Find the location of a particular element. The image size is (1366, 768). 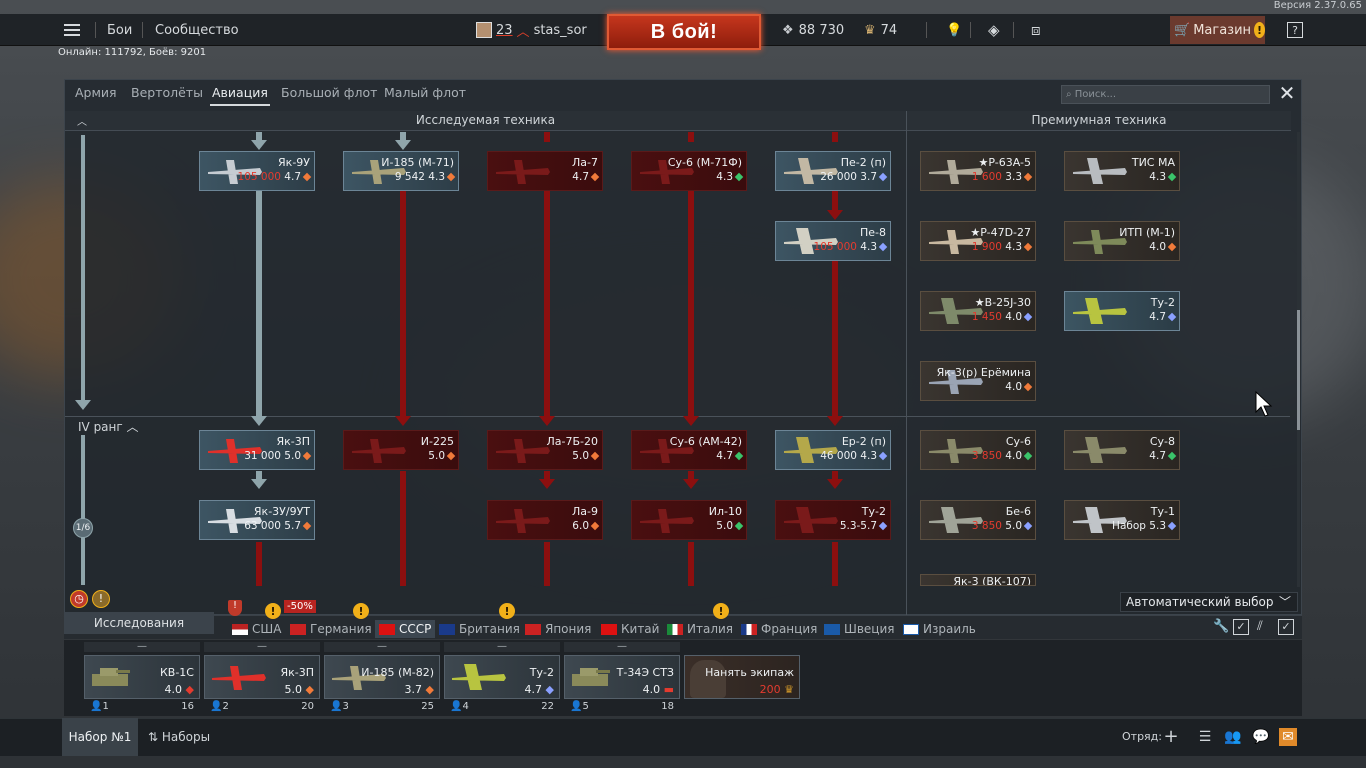

ammo-icon: ⫽ is located at coordinates (1260, 626).